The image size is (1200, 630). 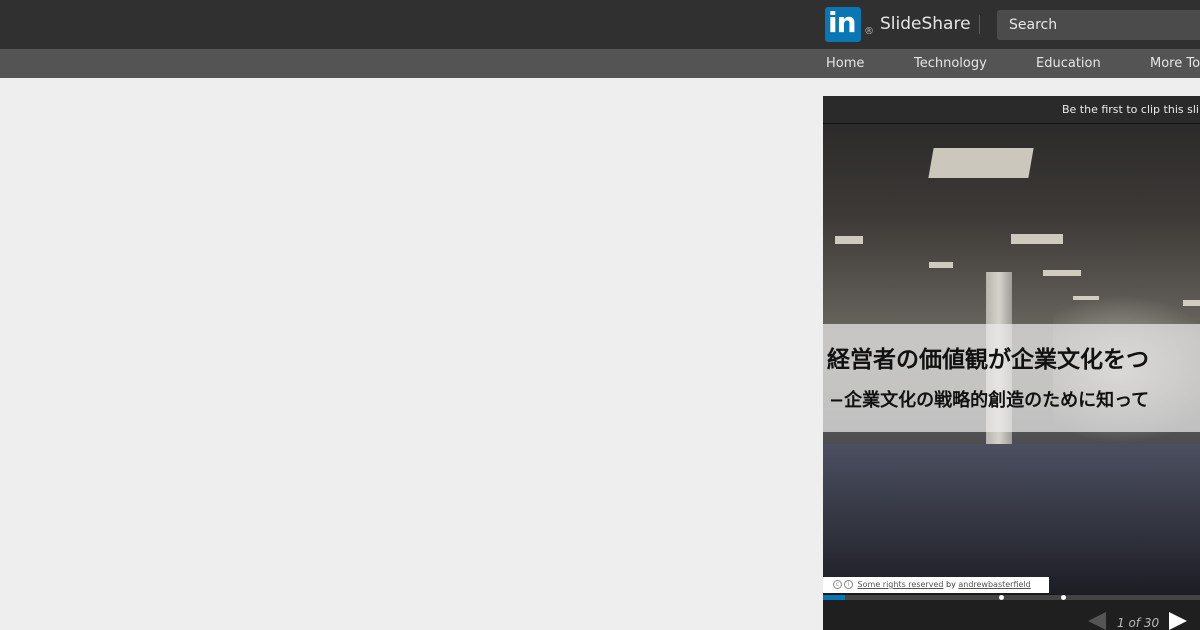 What do you see at coordinates (869, 31) in the screenshot?
I see `registered-mark: ®` at bounding box center [869, 31].